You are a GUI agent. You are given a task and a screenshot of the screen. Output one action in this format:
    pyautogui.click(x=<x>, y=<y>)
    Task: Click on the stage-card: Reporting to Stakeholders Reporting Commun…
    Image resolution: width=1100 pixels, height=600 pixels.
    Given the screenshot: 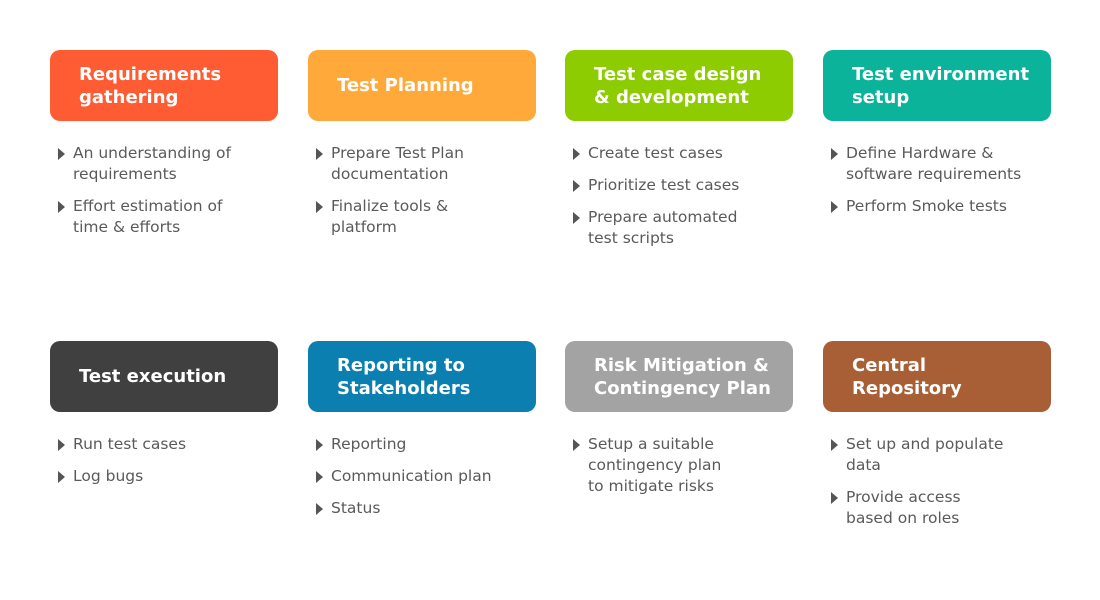 What is the action you would take?
    pyautogui.click(x=422, y=435)
    